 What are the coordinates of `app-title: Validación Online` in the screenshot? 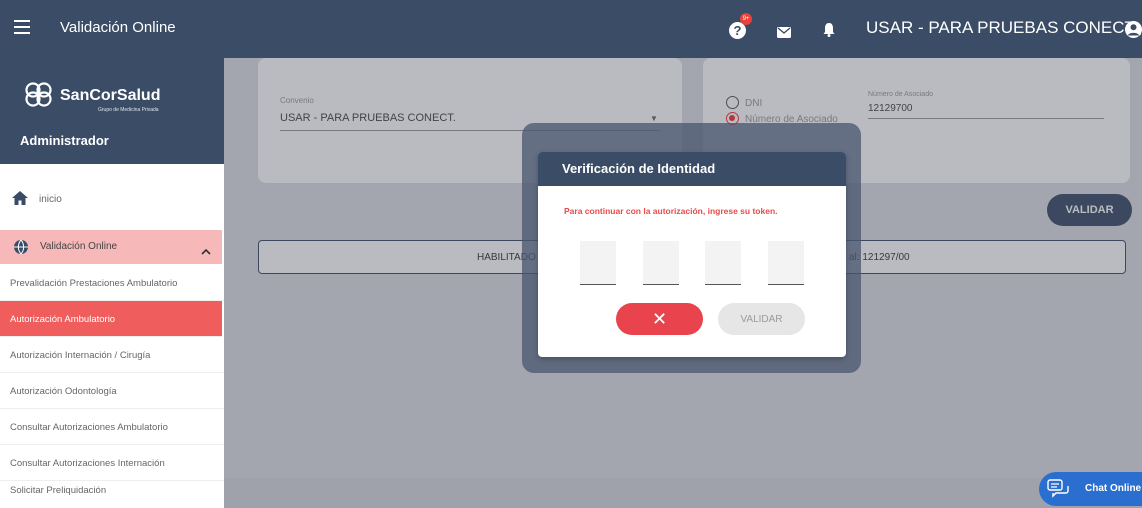 It's located at (118, 27).